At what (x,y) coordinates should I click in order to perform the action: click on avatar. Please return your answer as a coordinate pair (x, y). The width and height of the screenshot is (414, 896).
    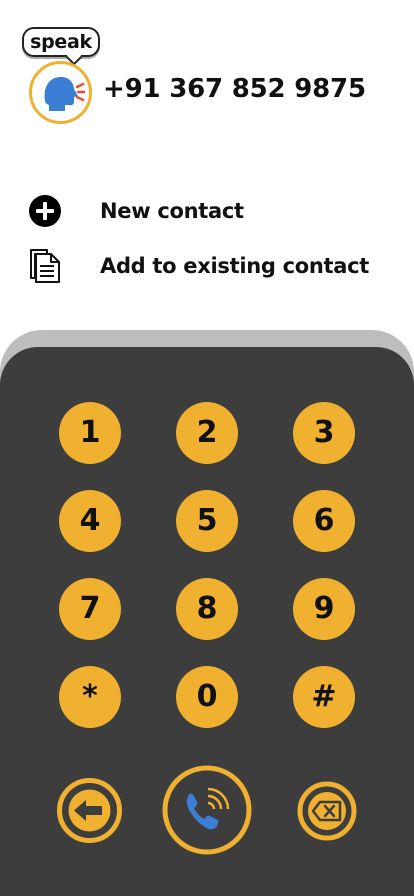
    Looking at the image, I should click on (60, 92).